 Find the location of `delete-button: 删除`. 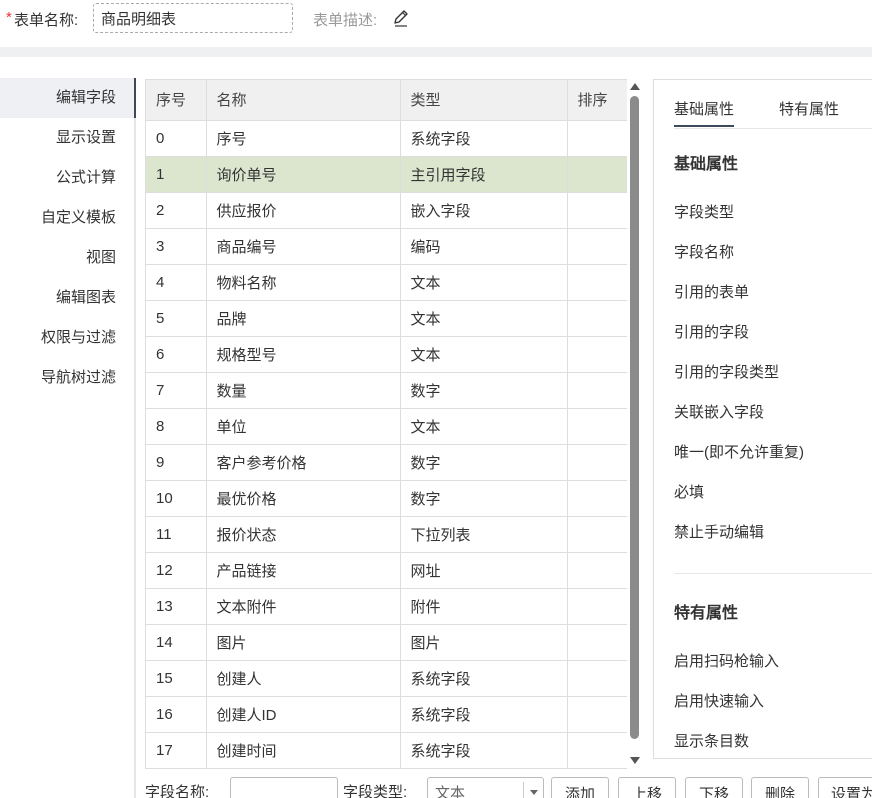

delete-button: 删除 is located at coordinates (780, 787).